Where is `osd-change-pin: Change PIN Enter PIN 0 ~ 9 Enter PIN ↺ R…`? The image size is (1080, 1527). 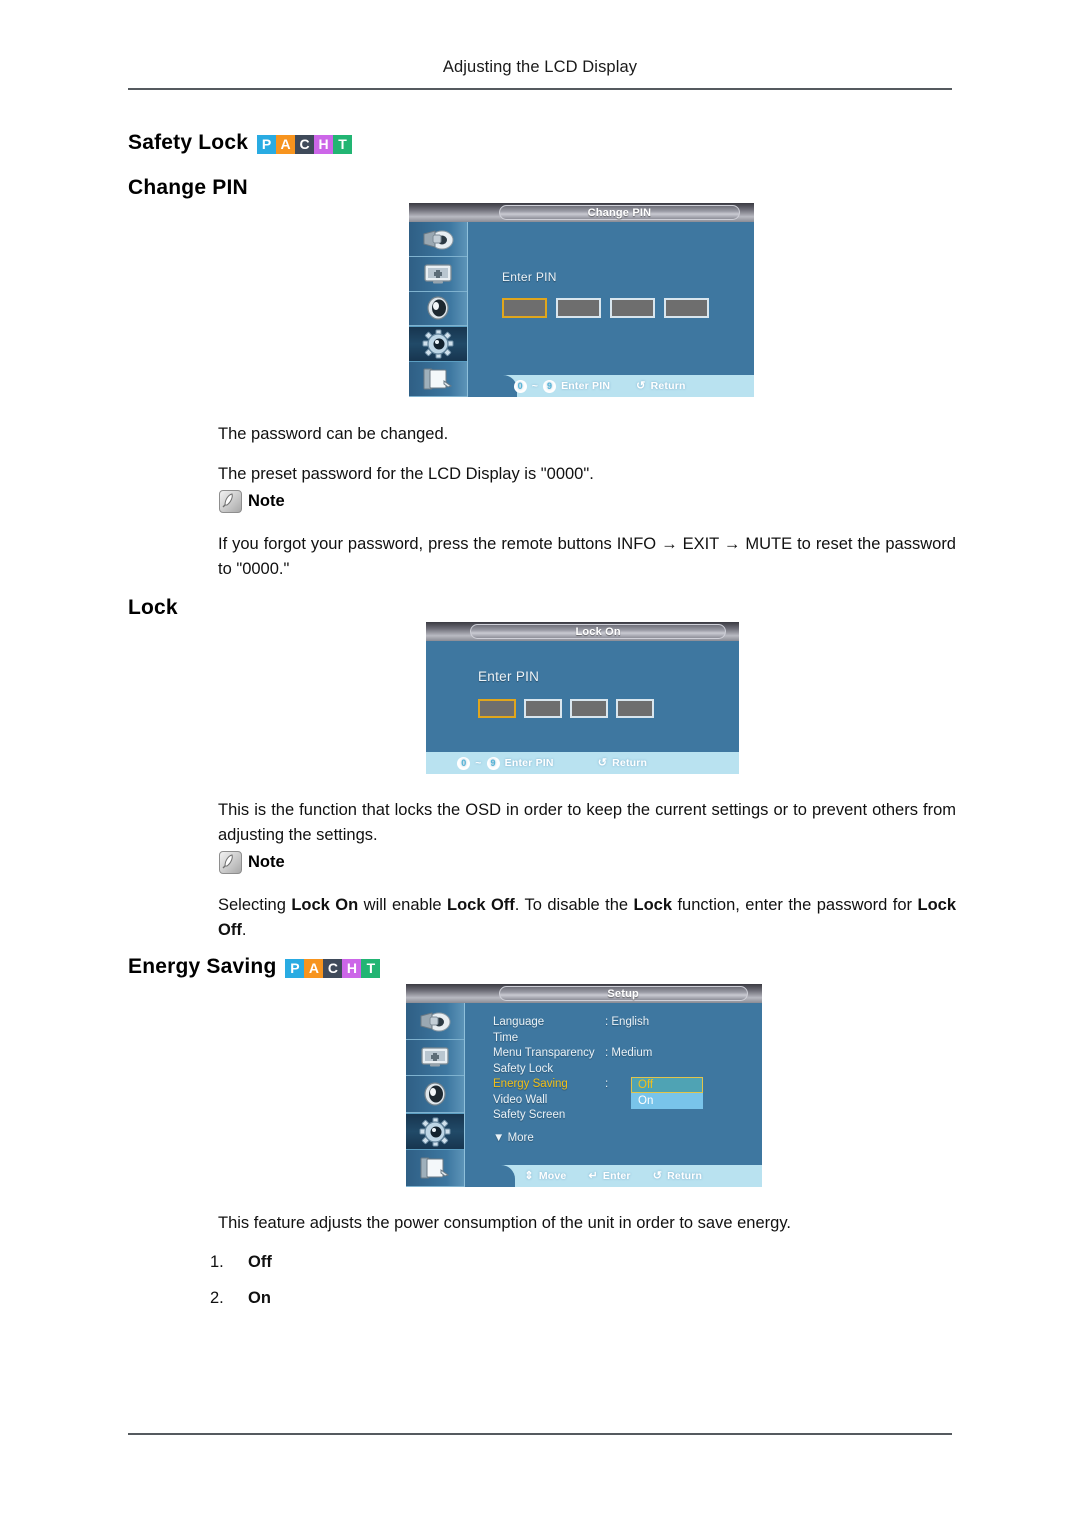 osd-change-pin: Change PIN Enter PIN 0 ~ 9 Enter PIN ↺ R… is located at coordinates (581, 300).